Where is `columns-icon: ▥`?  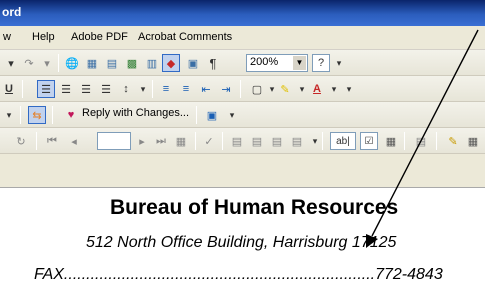
columns-icon: ▥ is located at coordinates (152, 63).